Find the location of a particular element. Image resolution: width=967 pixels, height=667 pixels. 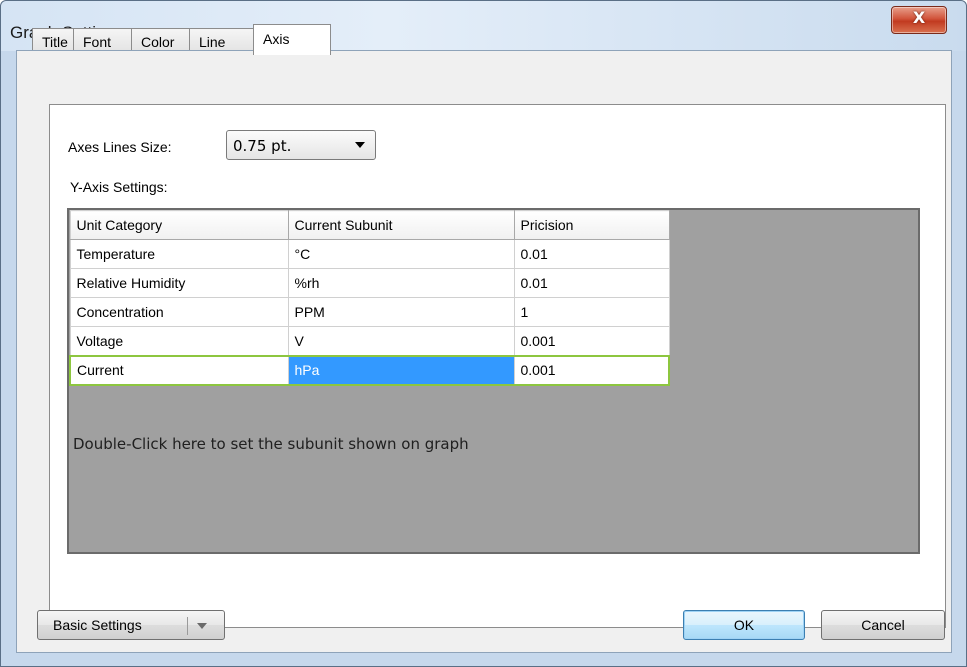

axes-lines-size-dropdown: 0.75 pt. is located at coordinates (301, 145).